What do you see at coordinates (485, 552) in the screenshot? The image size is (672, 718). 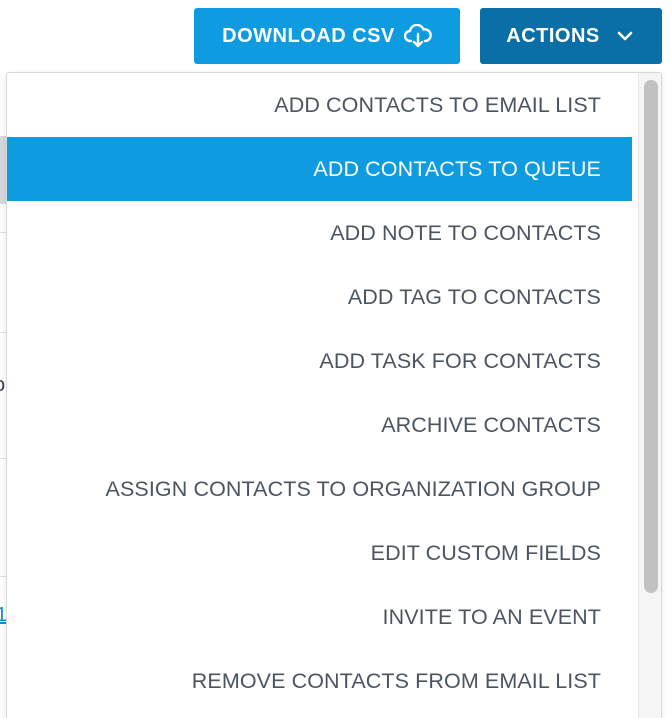 I see `menu-item-label: EDIT CUSTOM FIELDS` at bounding box center [485, 552].